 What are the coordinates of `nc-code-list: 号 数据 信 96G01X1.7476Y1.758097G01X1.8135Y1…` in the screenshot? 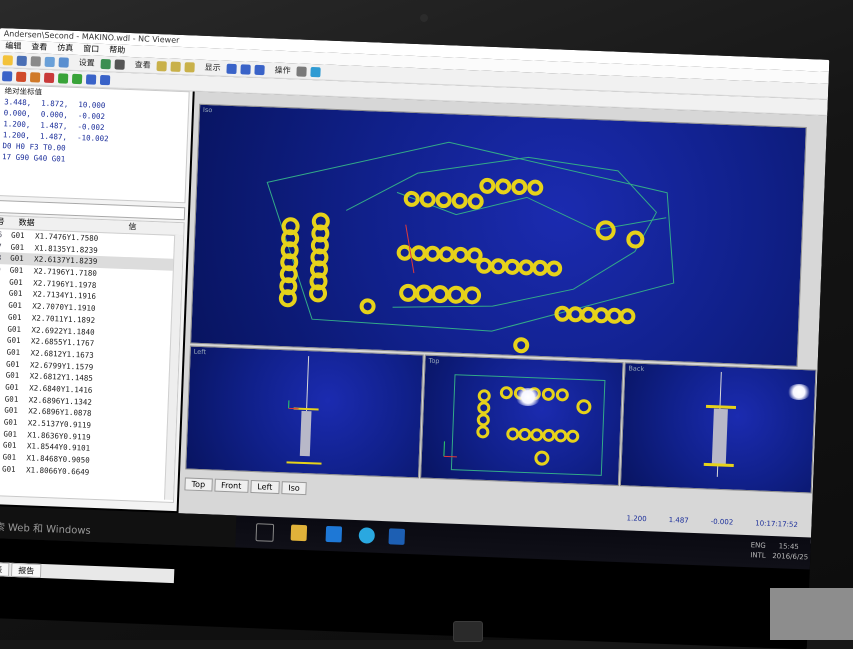 It's located at (92, 359).